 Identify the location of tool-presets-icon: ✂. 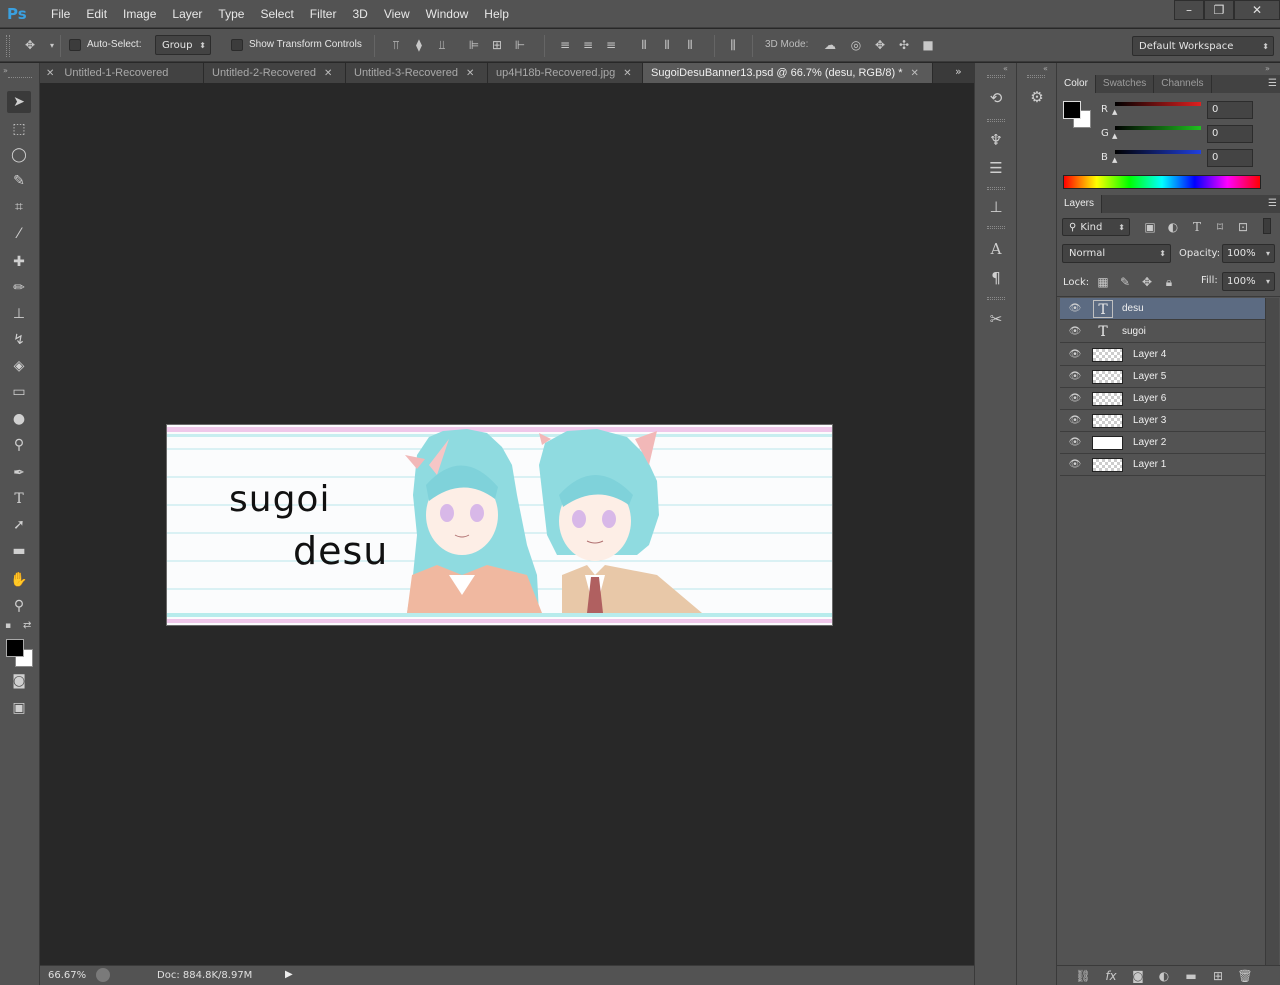
(996, 319).